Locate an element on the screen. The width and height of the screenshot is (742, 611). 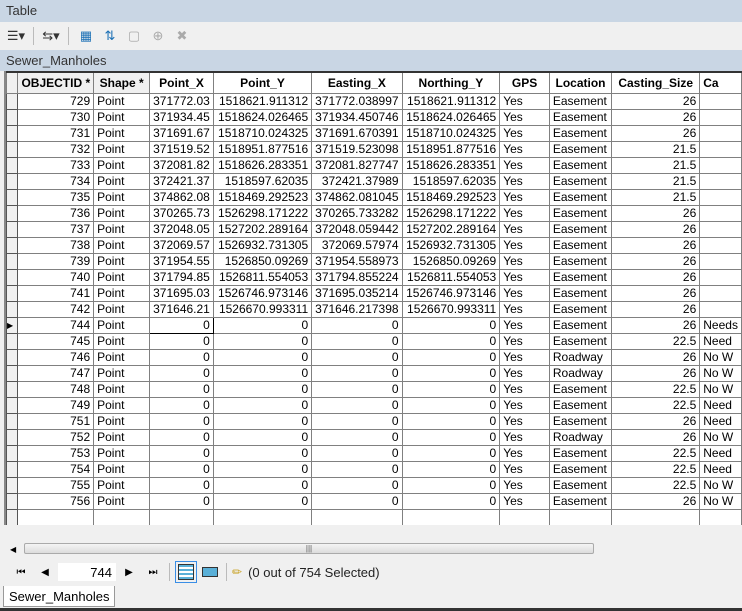
table-cell: 371691.67 is located at coordinates (181, 133).